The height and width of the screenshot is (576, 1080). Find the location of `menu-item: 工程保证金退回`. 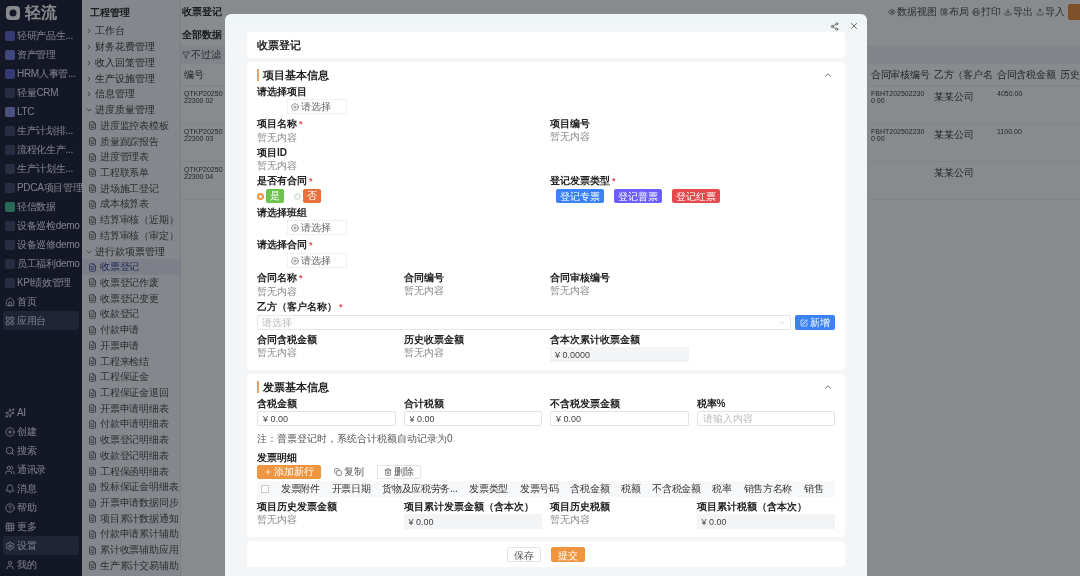

menu-item: 工程保证金退回 is located at coordinates (131, 393).